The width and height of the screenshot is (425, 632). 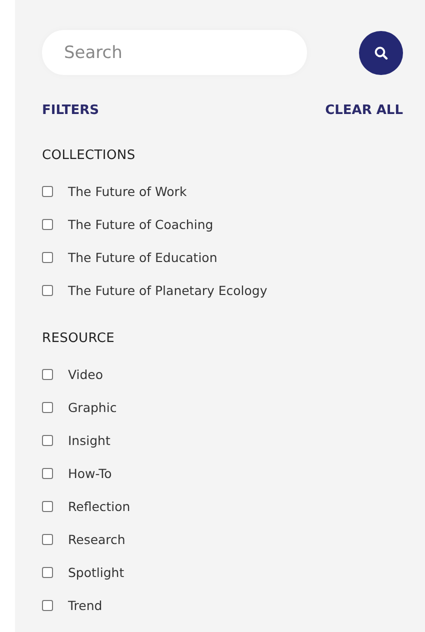 I want to click on option-label: Insight, so click(x=89, y=440).